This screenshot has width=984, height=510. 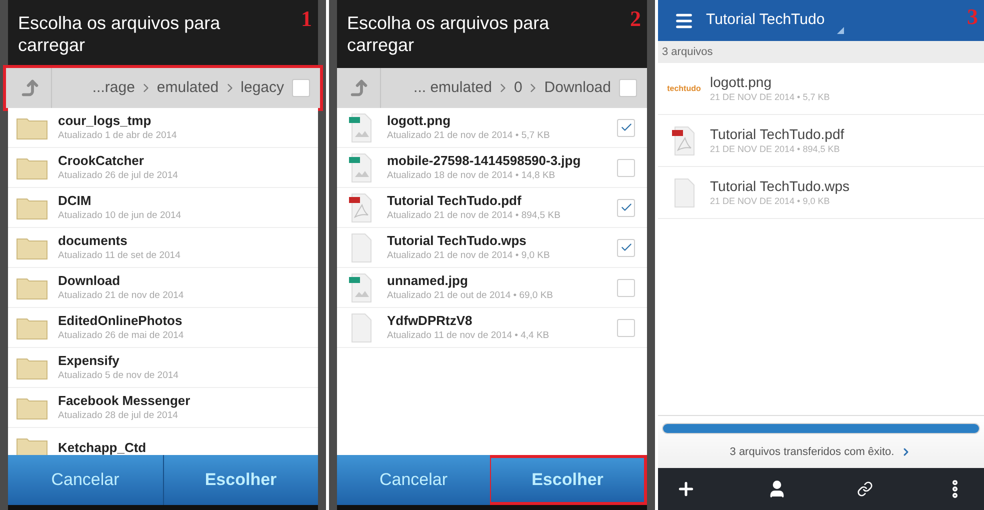 I want to click on list-row: EditedOnlinePhotos Atualizado 26 de mai de 2014, so click(x=163, y=328).